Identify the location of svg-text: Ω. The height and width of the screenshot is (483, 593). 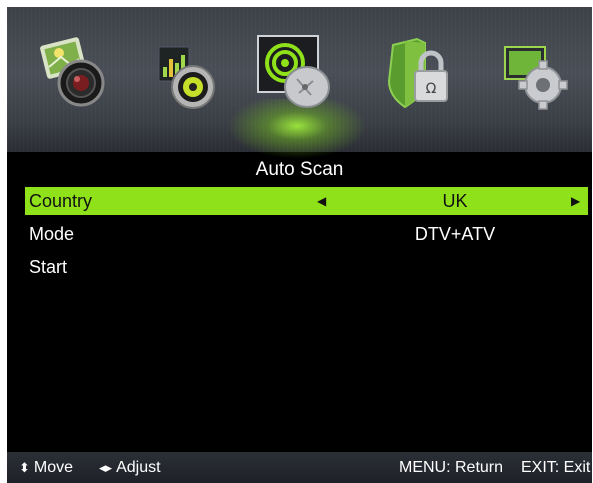
(431, 89).